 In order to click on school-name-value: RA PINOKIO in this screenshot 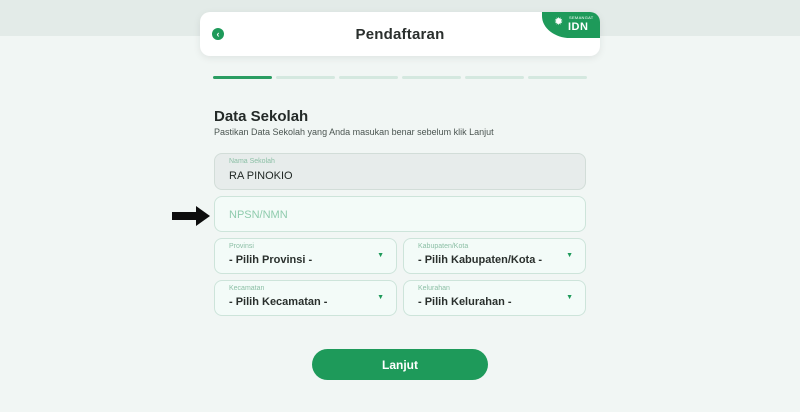, I will do `click(261, 176)`.